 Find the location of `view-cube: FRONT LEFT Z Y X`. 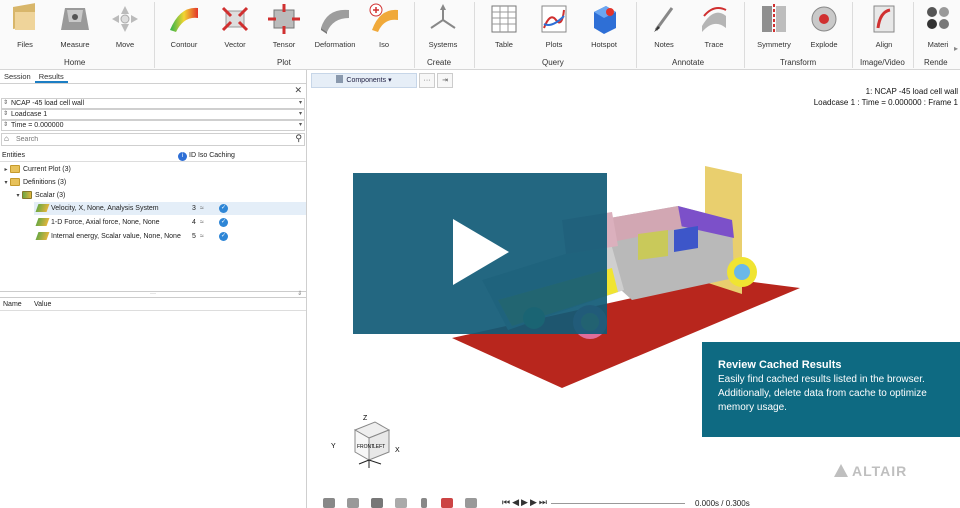

view-cube: FRONT LEFT Z Y X is located at coordinates (372, 450).